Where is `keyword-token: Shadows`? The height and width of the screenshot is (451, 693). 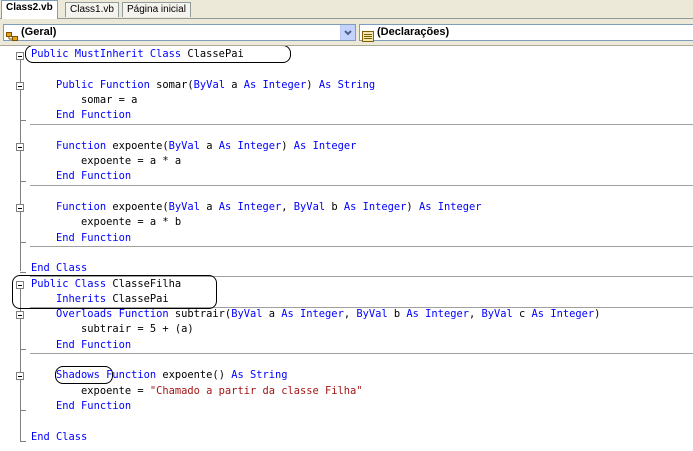 keyword-token: Shadows is located at coordinates (81, 375).